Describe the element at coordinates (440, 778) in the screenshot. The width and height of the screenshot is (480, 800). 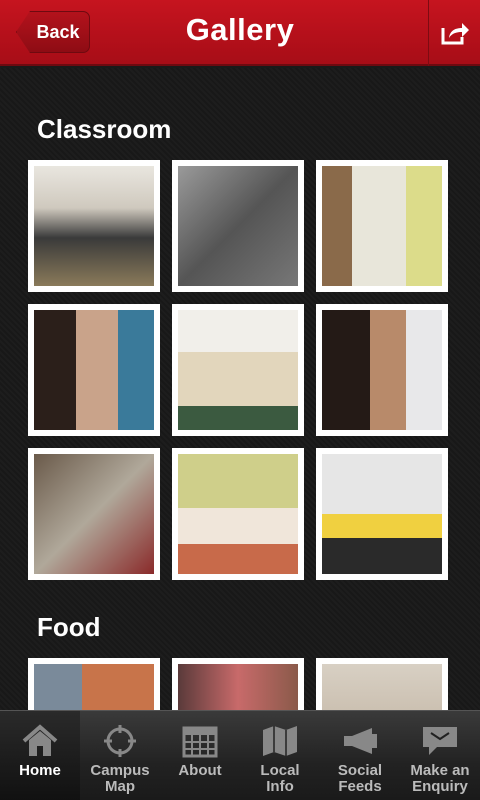
I see `tab-label: Make an Enquiry` at that location.